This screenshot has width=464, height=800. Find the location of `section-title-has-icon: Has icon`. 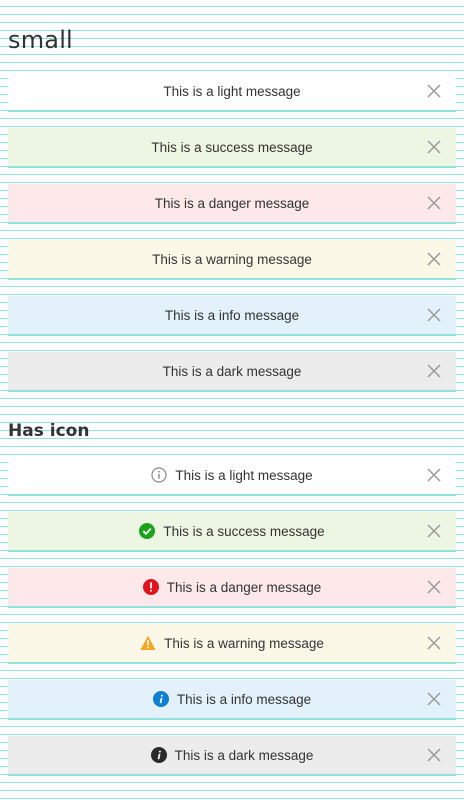

section-title-has-icon: Has icon is located at coordinates (49, 431).